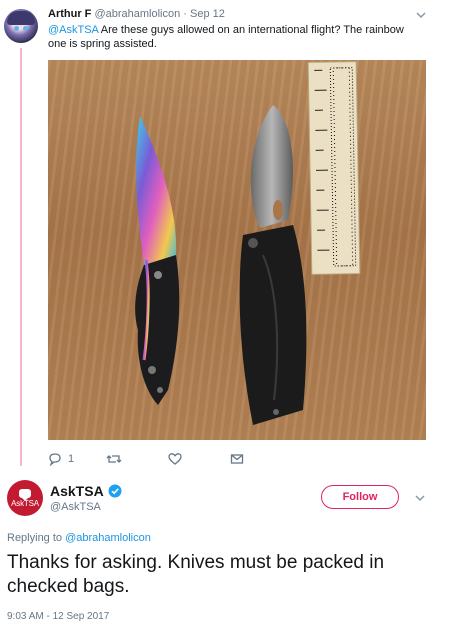 The image size is (454, 632). Describe the element at coordinates (21, 26) in the screenshot. I see `user-avatar` at that location.